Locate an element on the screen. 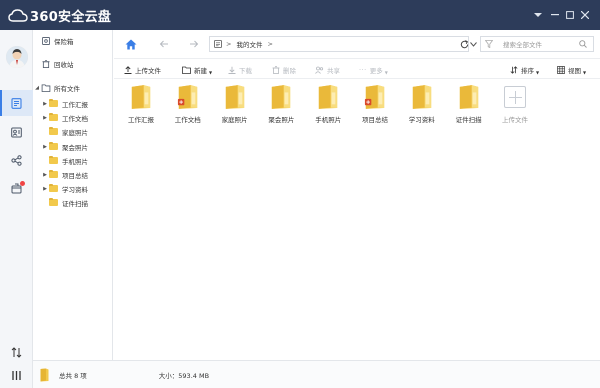 This screenshot has height=388, width=600. rail-menu-button is located at coordinates (16, 375).